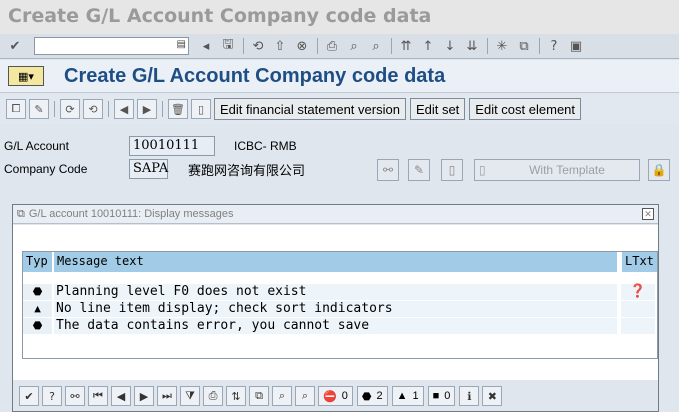  I want to click on template-icon: ▯, so click(482, 170).